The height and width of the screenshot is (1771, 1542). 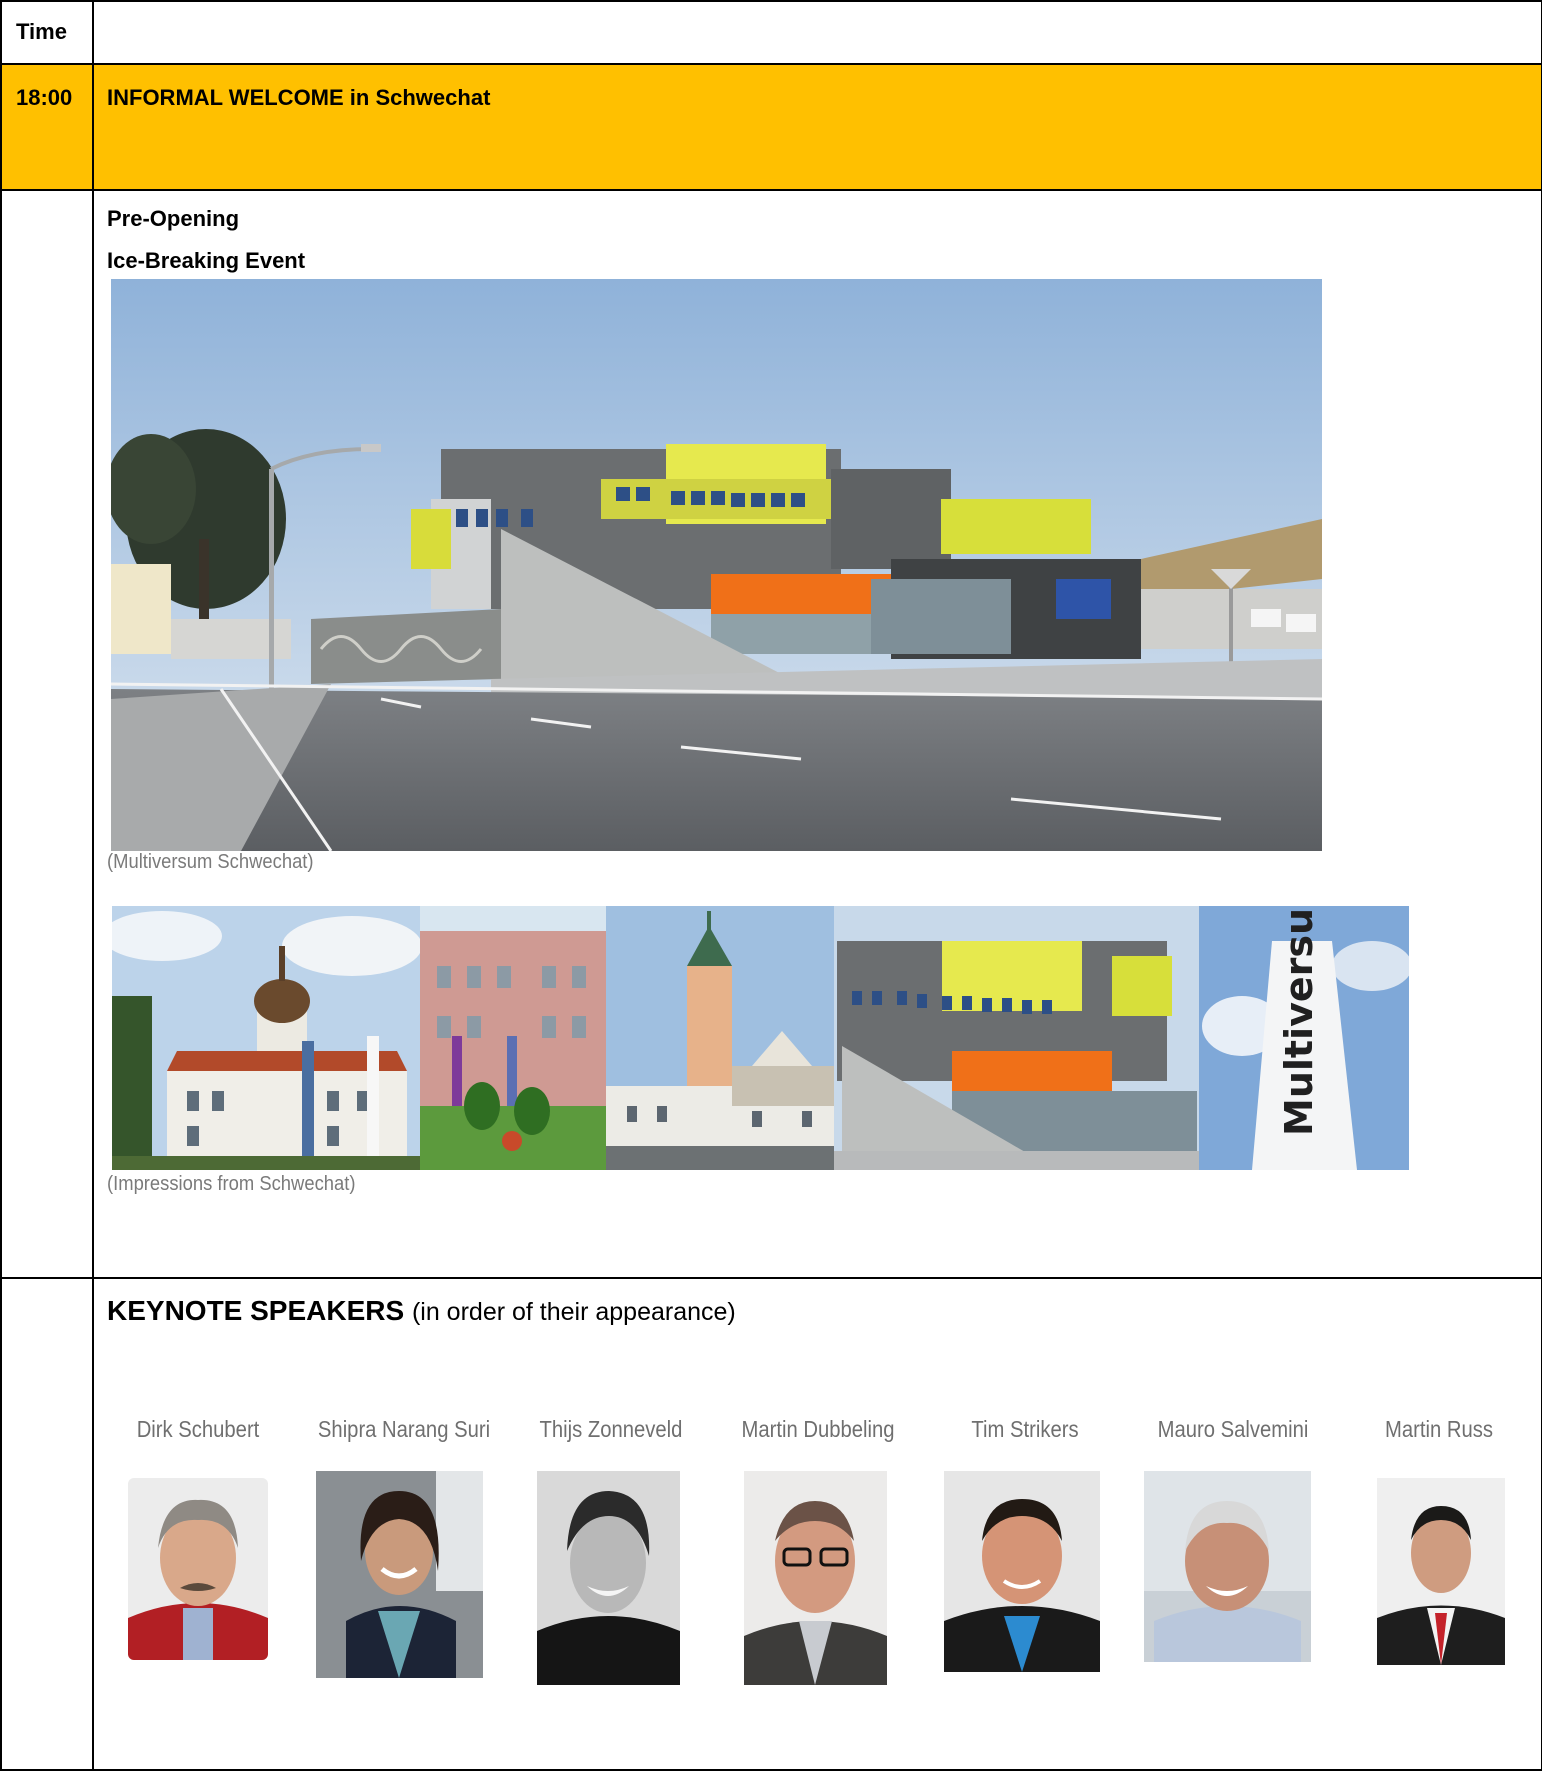 I want to click on multiversum-photo, so click(x=1016, y=1038).